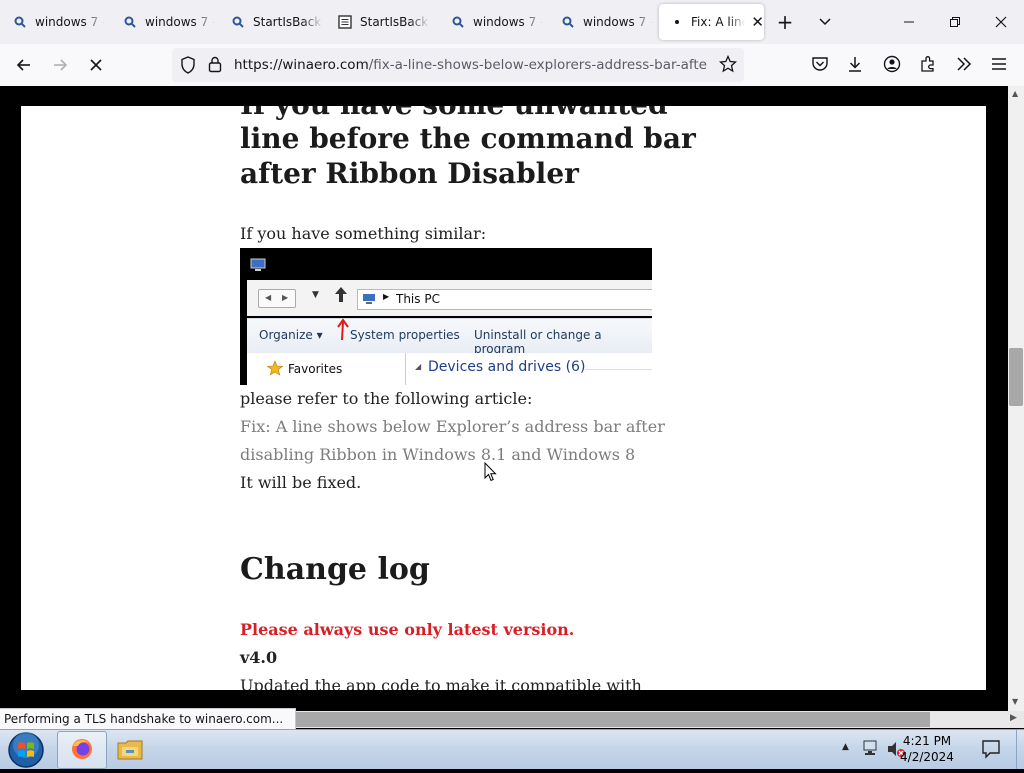 The width and height of the screenshot is (1024, 773). Describe the element at coordinates (718, 22) in the screenshot. I see `tab-title: Fix: A line` at that location.